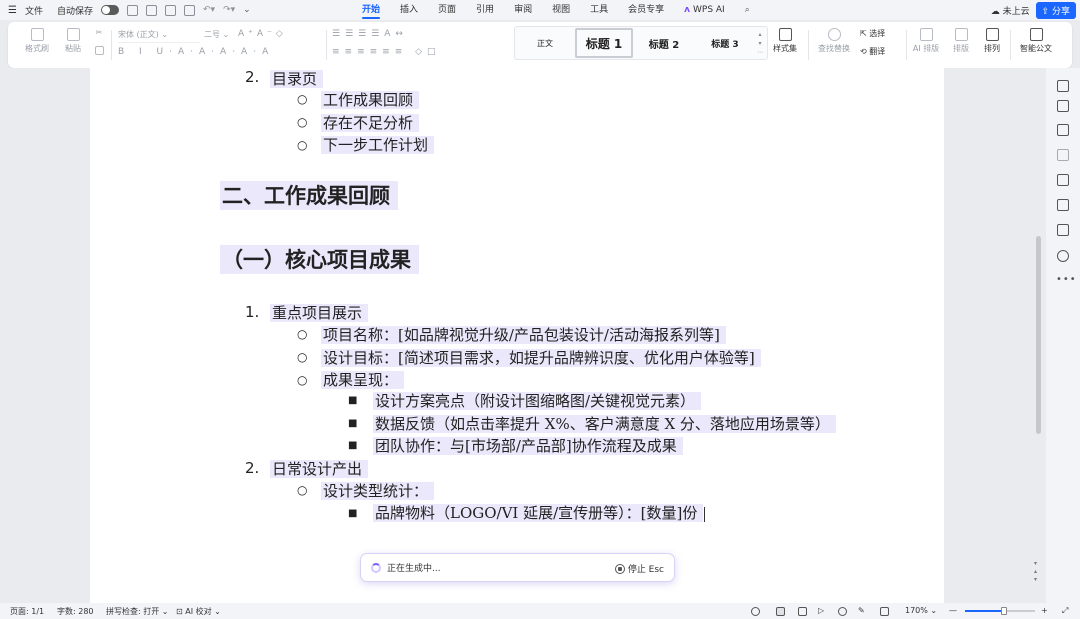 This screenshot has height=619, width=1080. What do you see at coordinates (34, 10) in the screenshot?
I see `file-menu: 文件` at bounding box center [34, 10].